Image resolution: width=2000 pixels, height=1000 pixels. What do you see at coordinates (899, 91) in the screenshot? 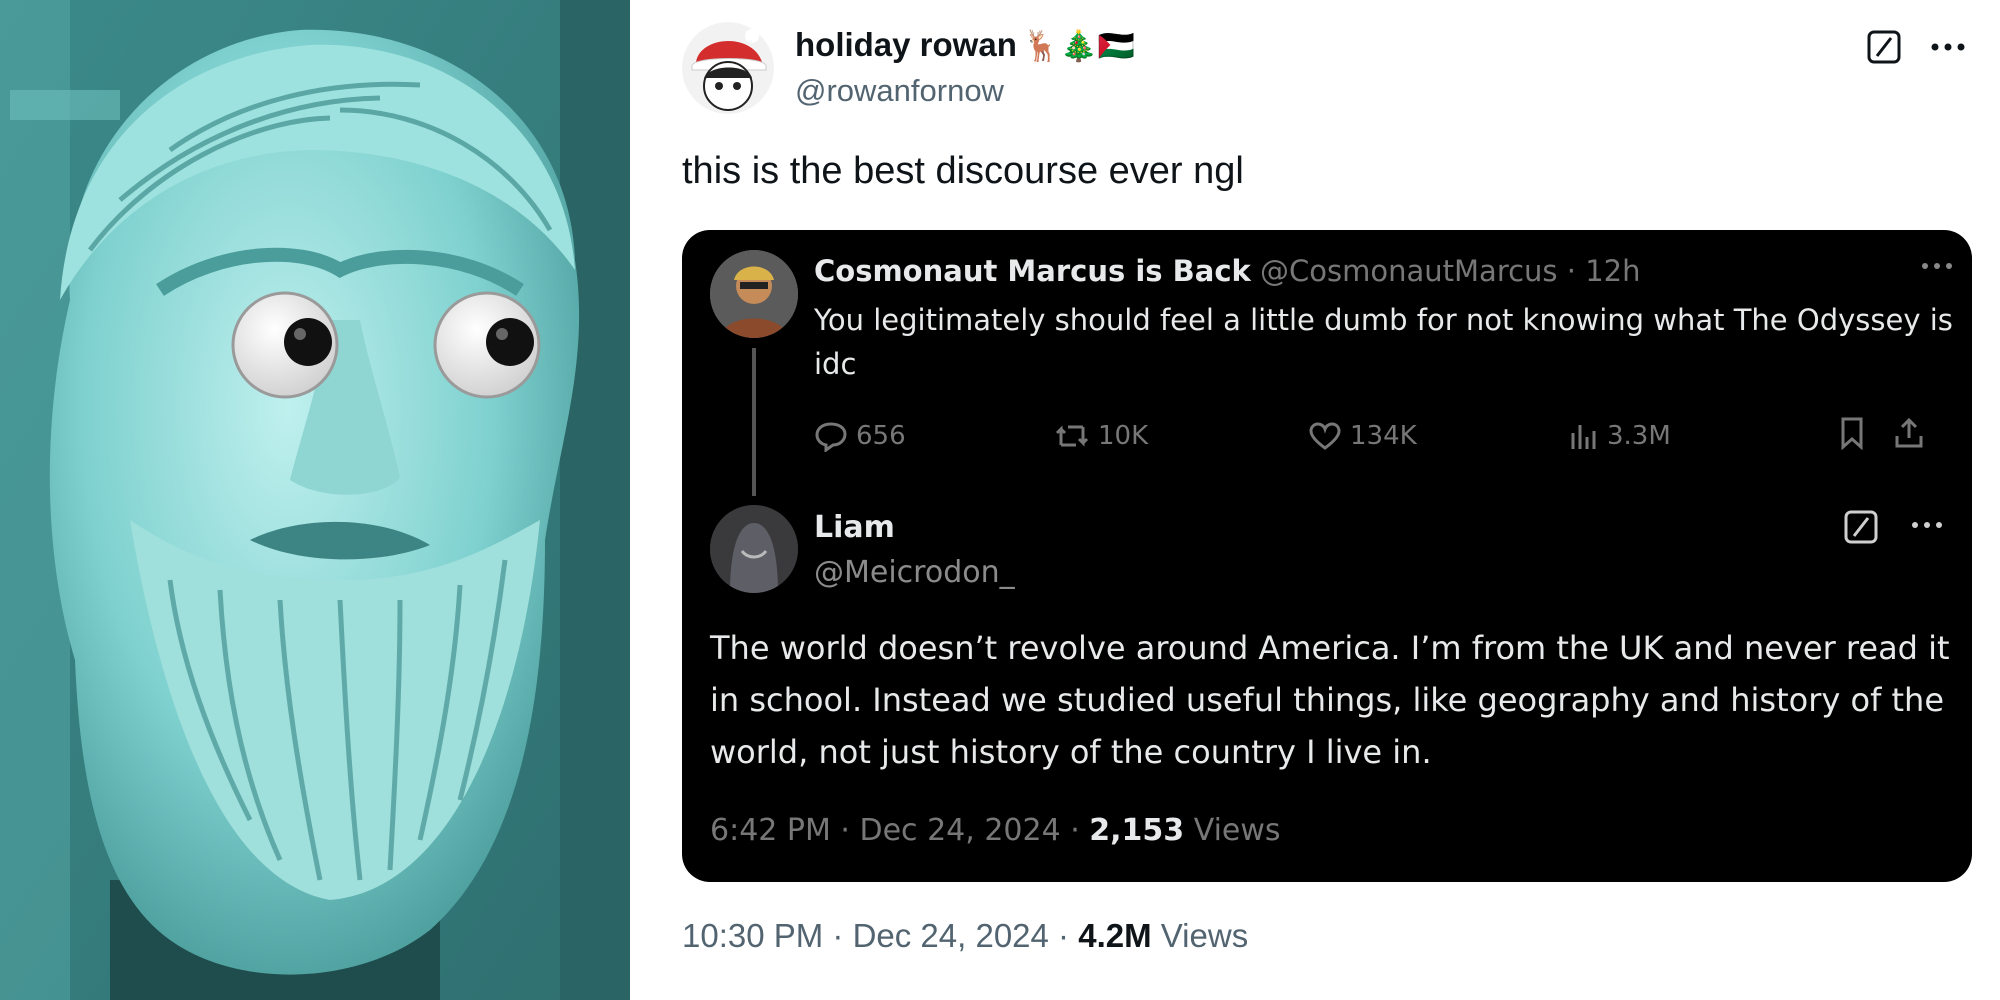
I see `author-handle: @rowanfornow` at bounding box center [899, 91].